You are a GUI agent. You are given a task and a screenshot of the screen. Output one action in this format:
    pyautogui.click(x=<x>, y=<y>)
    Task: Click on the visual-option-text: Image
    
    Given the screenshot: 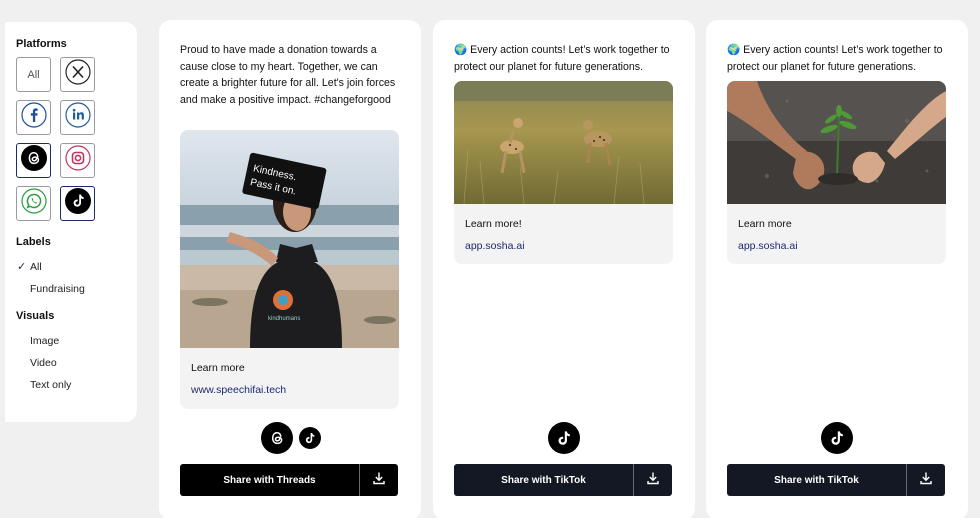 What is the action you would take?
    pyautogui.click(x=45, y=341)
    